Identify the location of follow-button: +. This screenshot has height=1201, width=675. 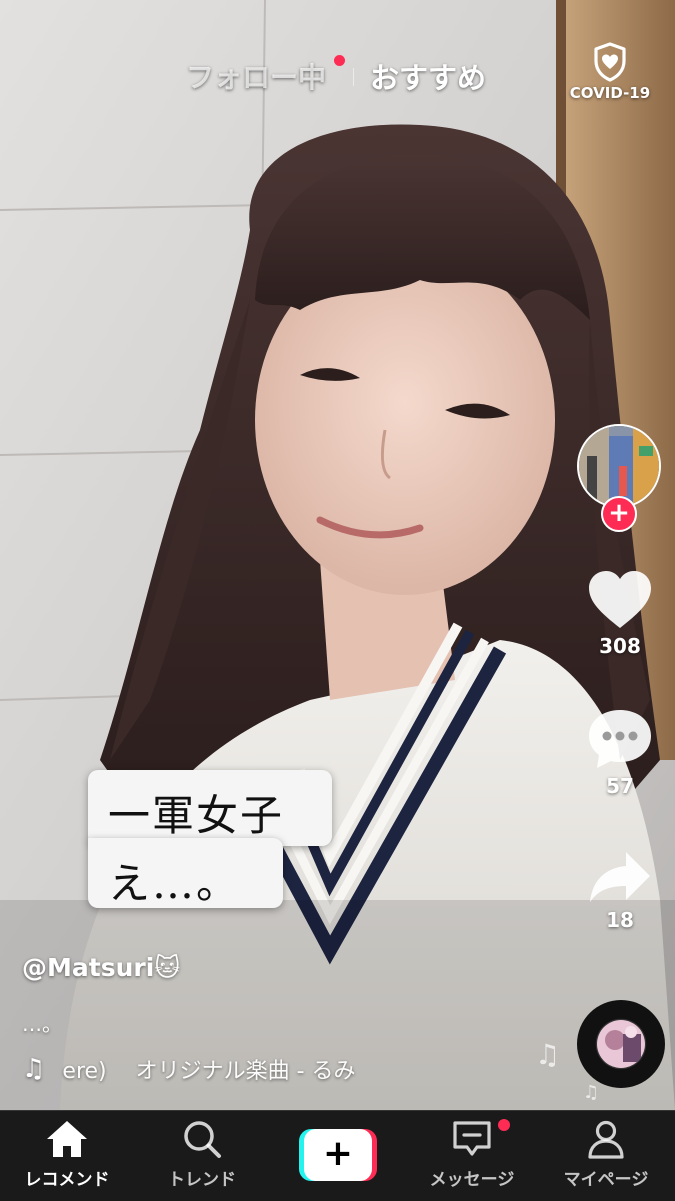
(619, 514).